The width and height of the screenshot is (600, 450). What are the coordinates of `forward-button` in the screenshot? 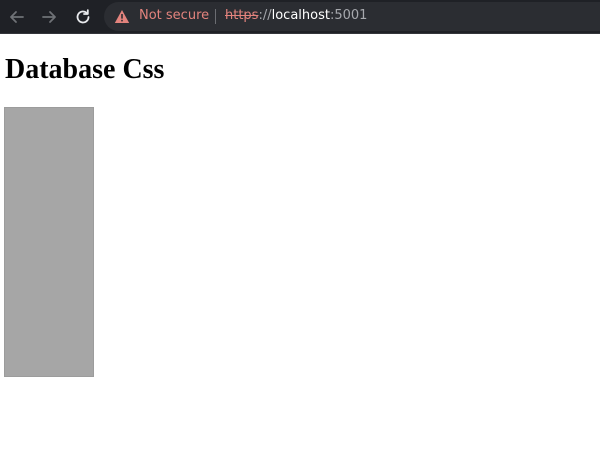 It's located at (49, 17).